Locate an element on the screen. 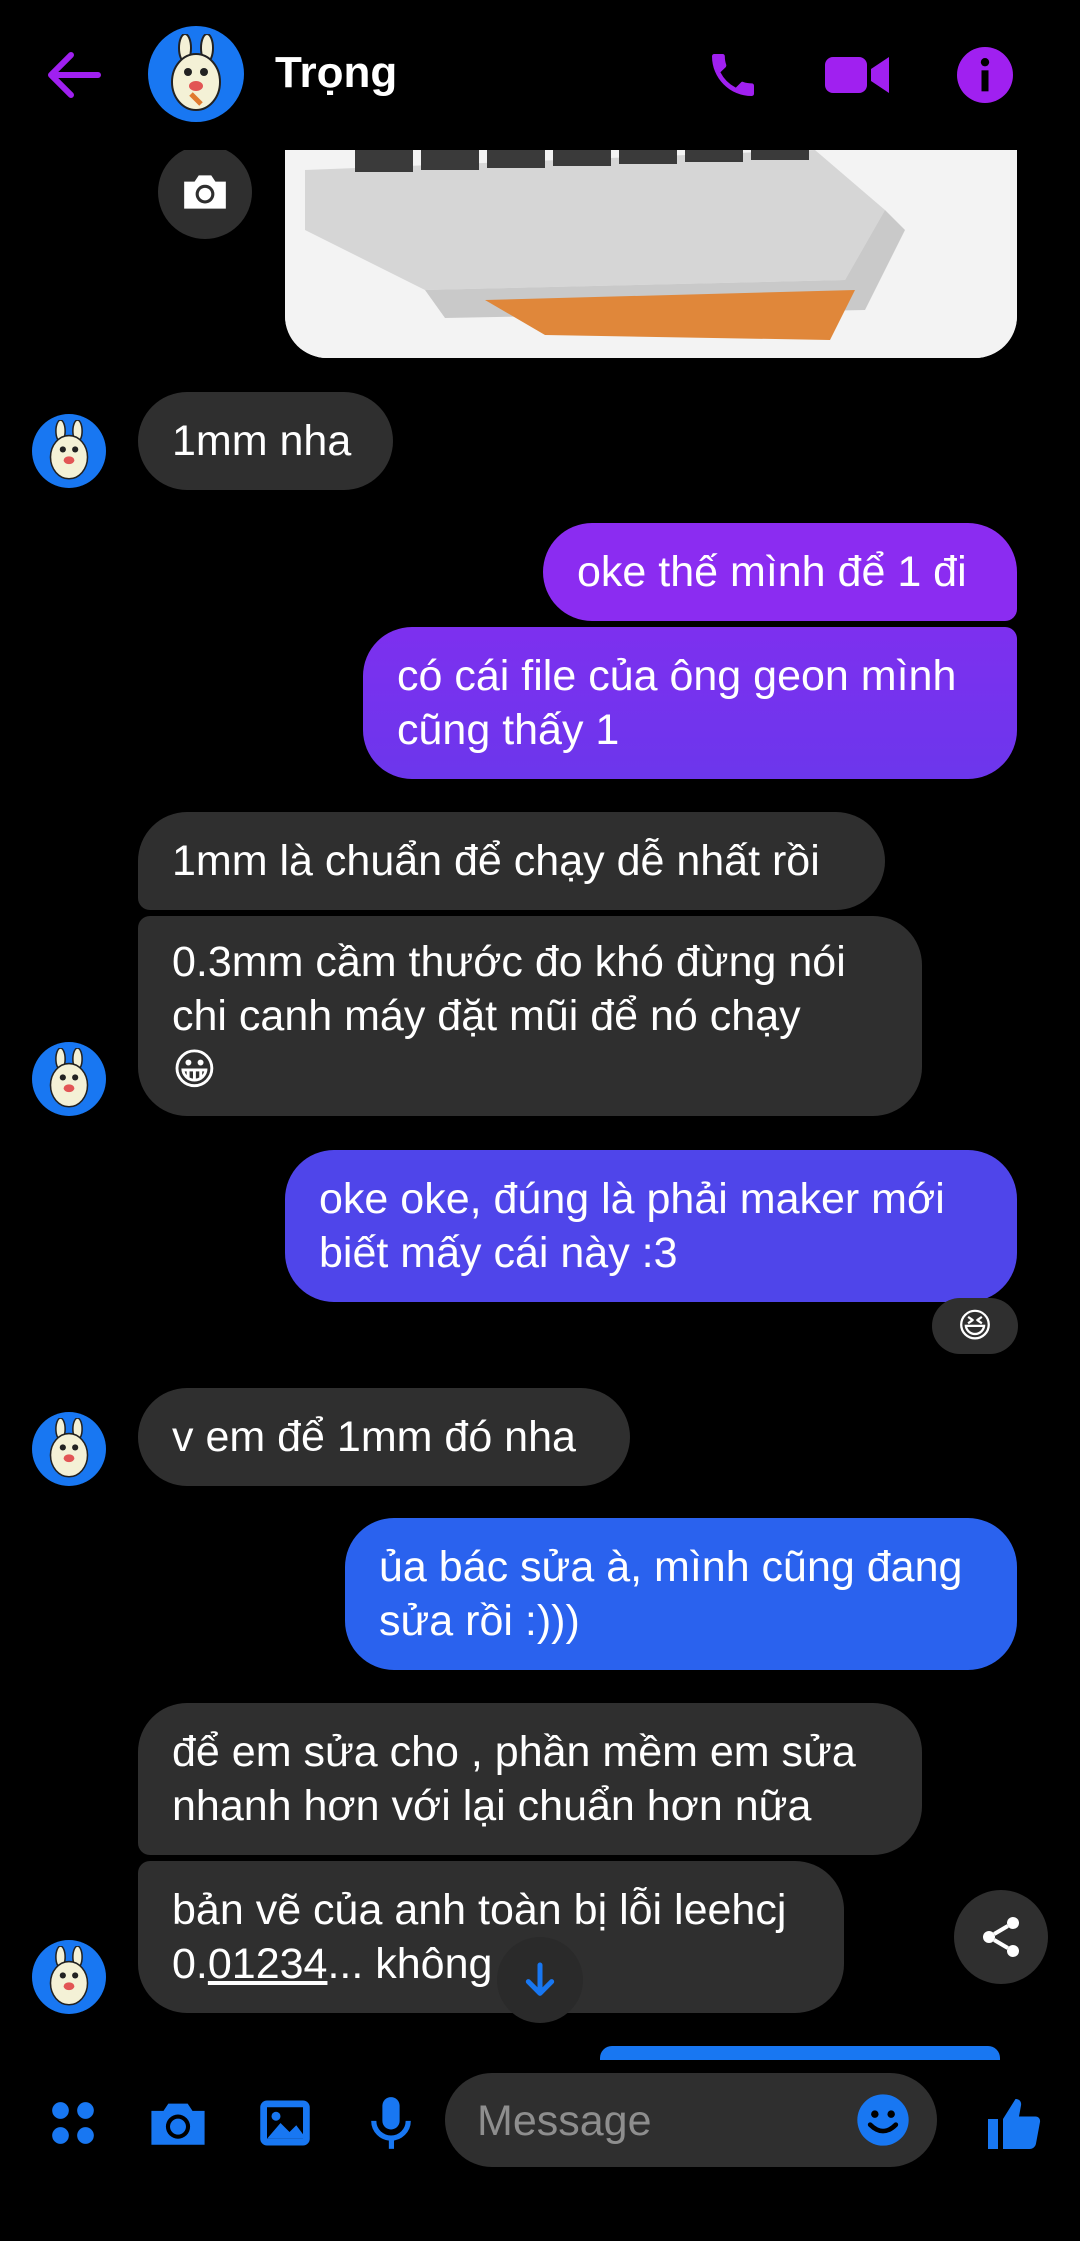 Image resolution: width=1080 pixels, height=2241 pixels. keyboard-photo is located at coordinates (651, 249).